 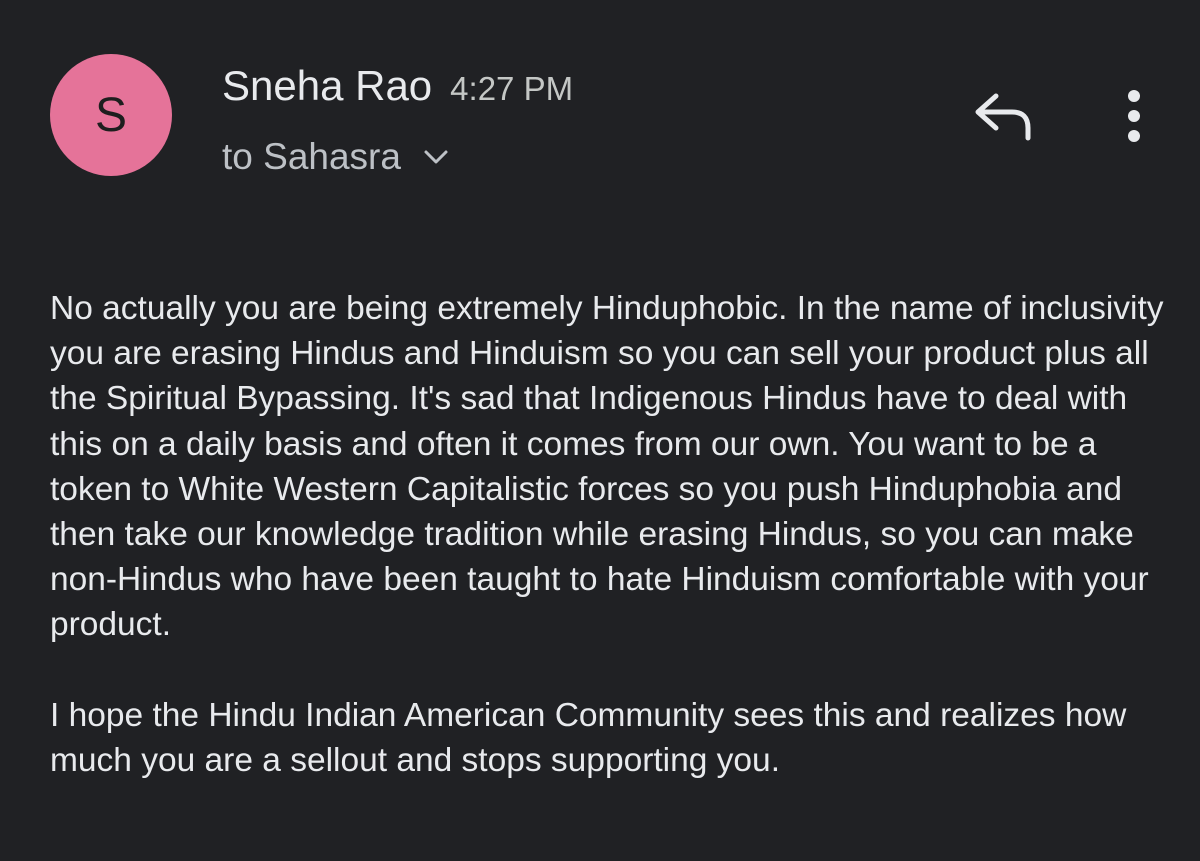 I want to click on recipient-details-toggle: to Sahasra, so click(x=335, y=157).